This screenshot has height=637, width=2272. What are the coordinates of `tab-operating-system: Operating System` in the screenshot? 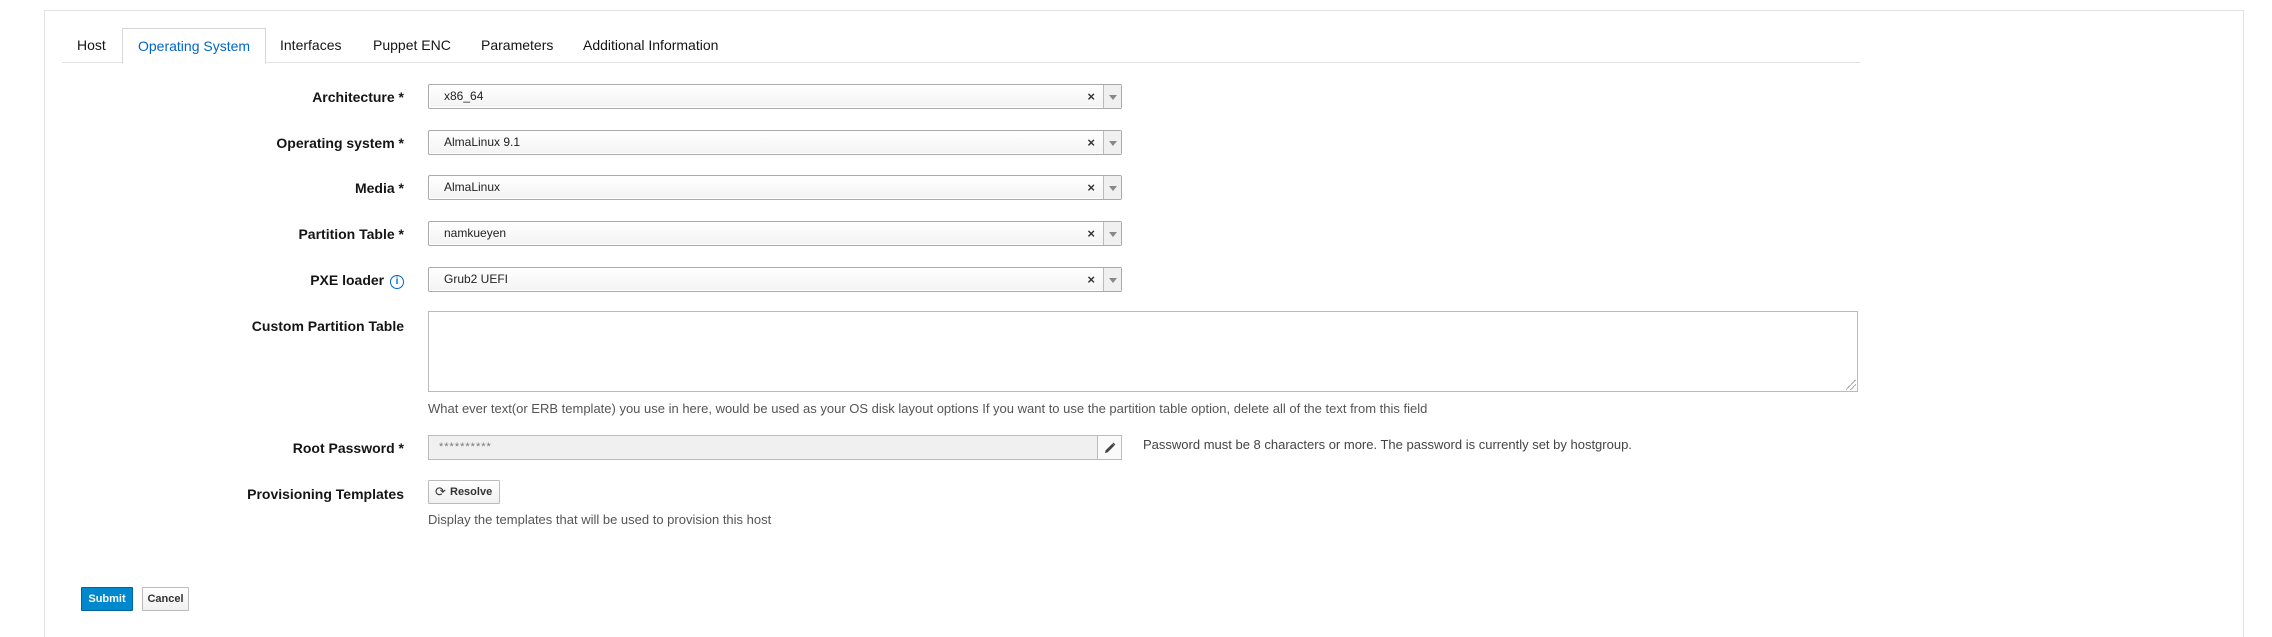 It's located at (194, 46).